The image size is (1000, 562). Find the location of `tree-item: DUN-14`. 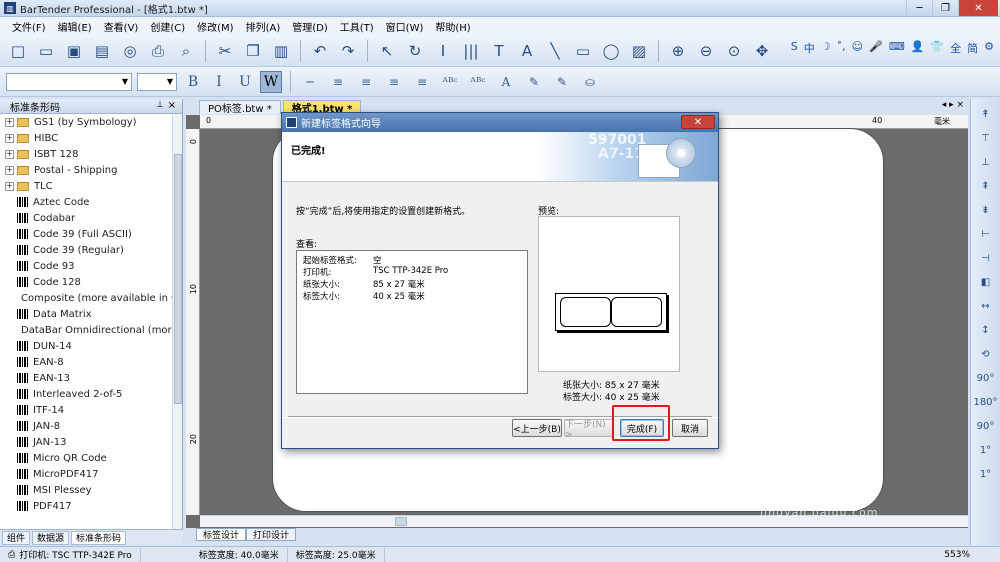

tree-item: DUN-14 is located at coordinates (91, 346).